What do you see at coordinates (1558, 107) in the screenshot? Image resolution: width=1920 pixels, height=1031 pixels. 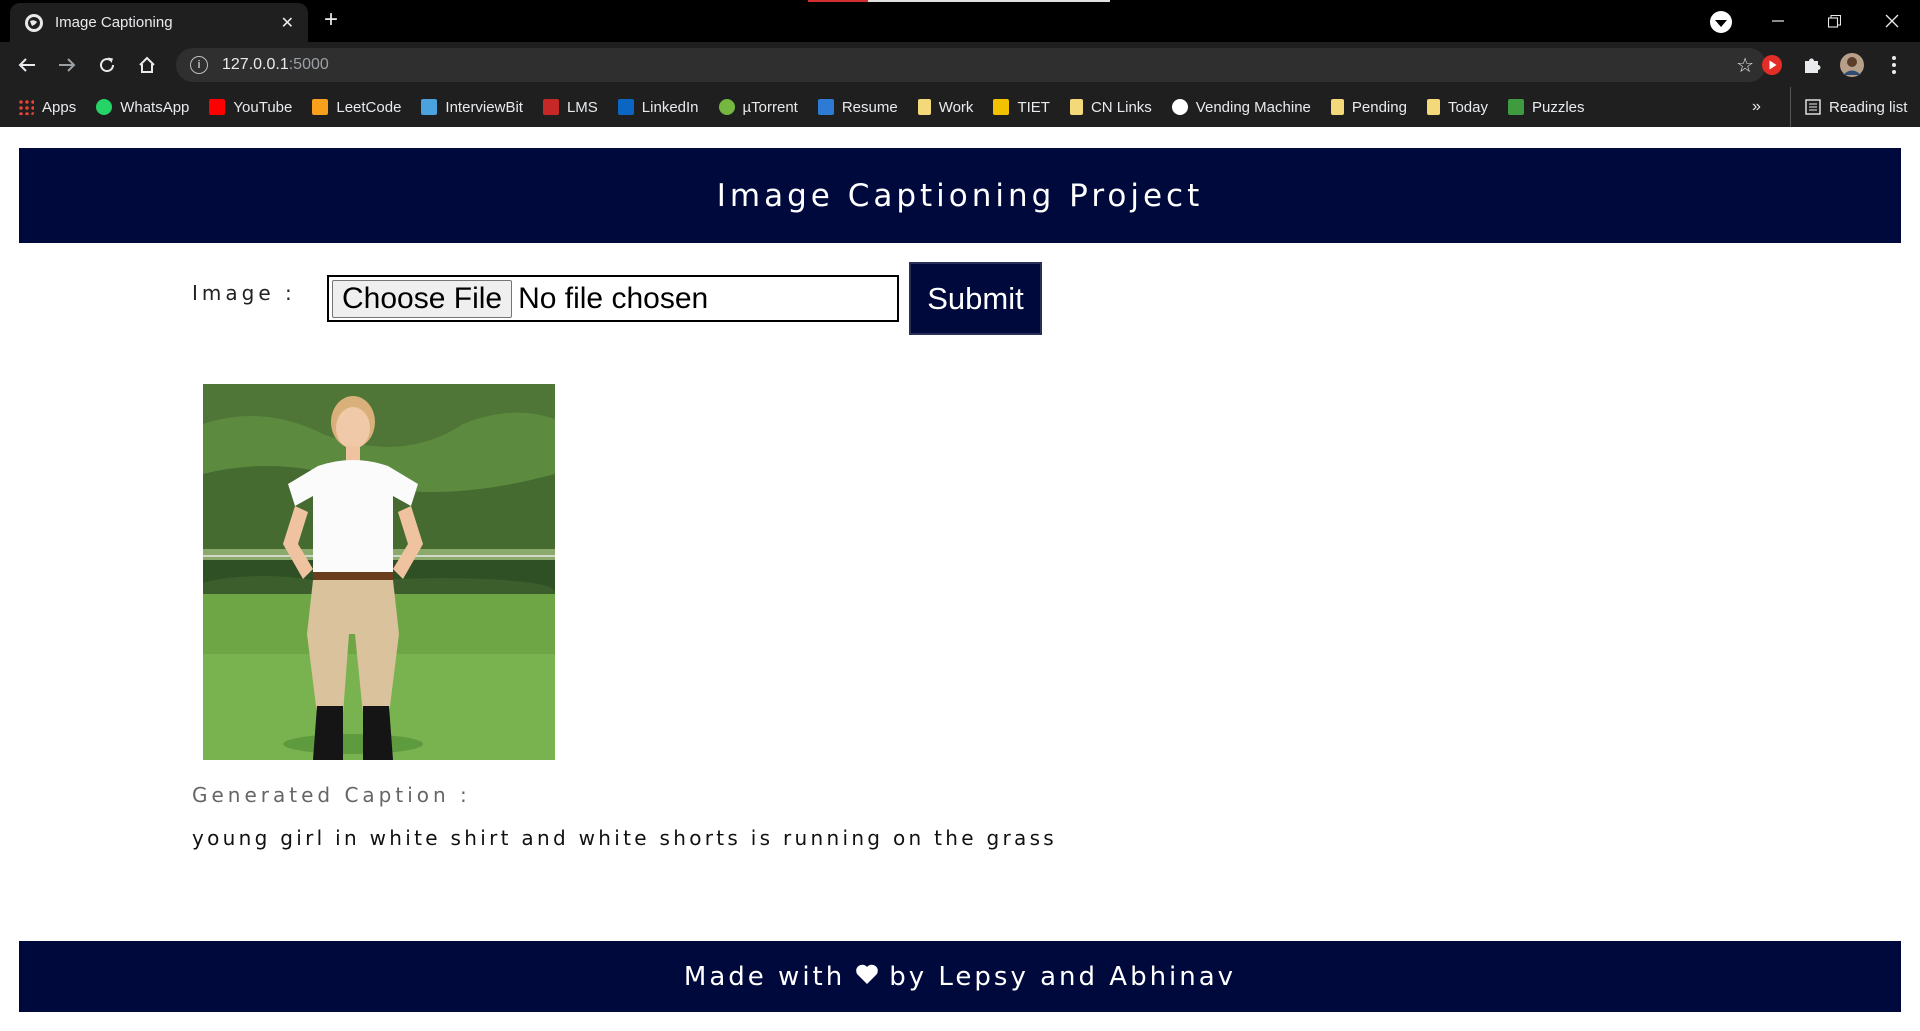 I see `bookmark-label: Puzzles` at bounding box center [1558, 107].